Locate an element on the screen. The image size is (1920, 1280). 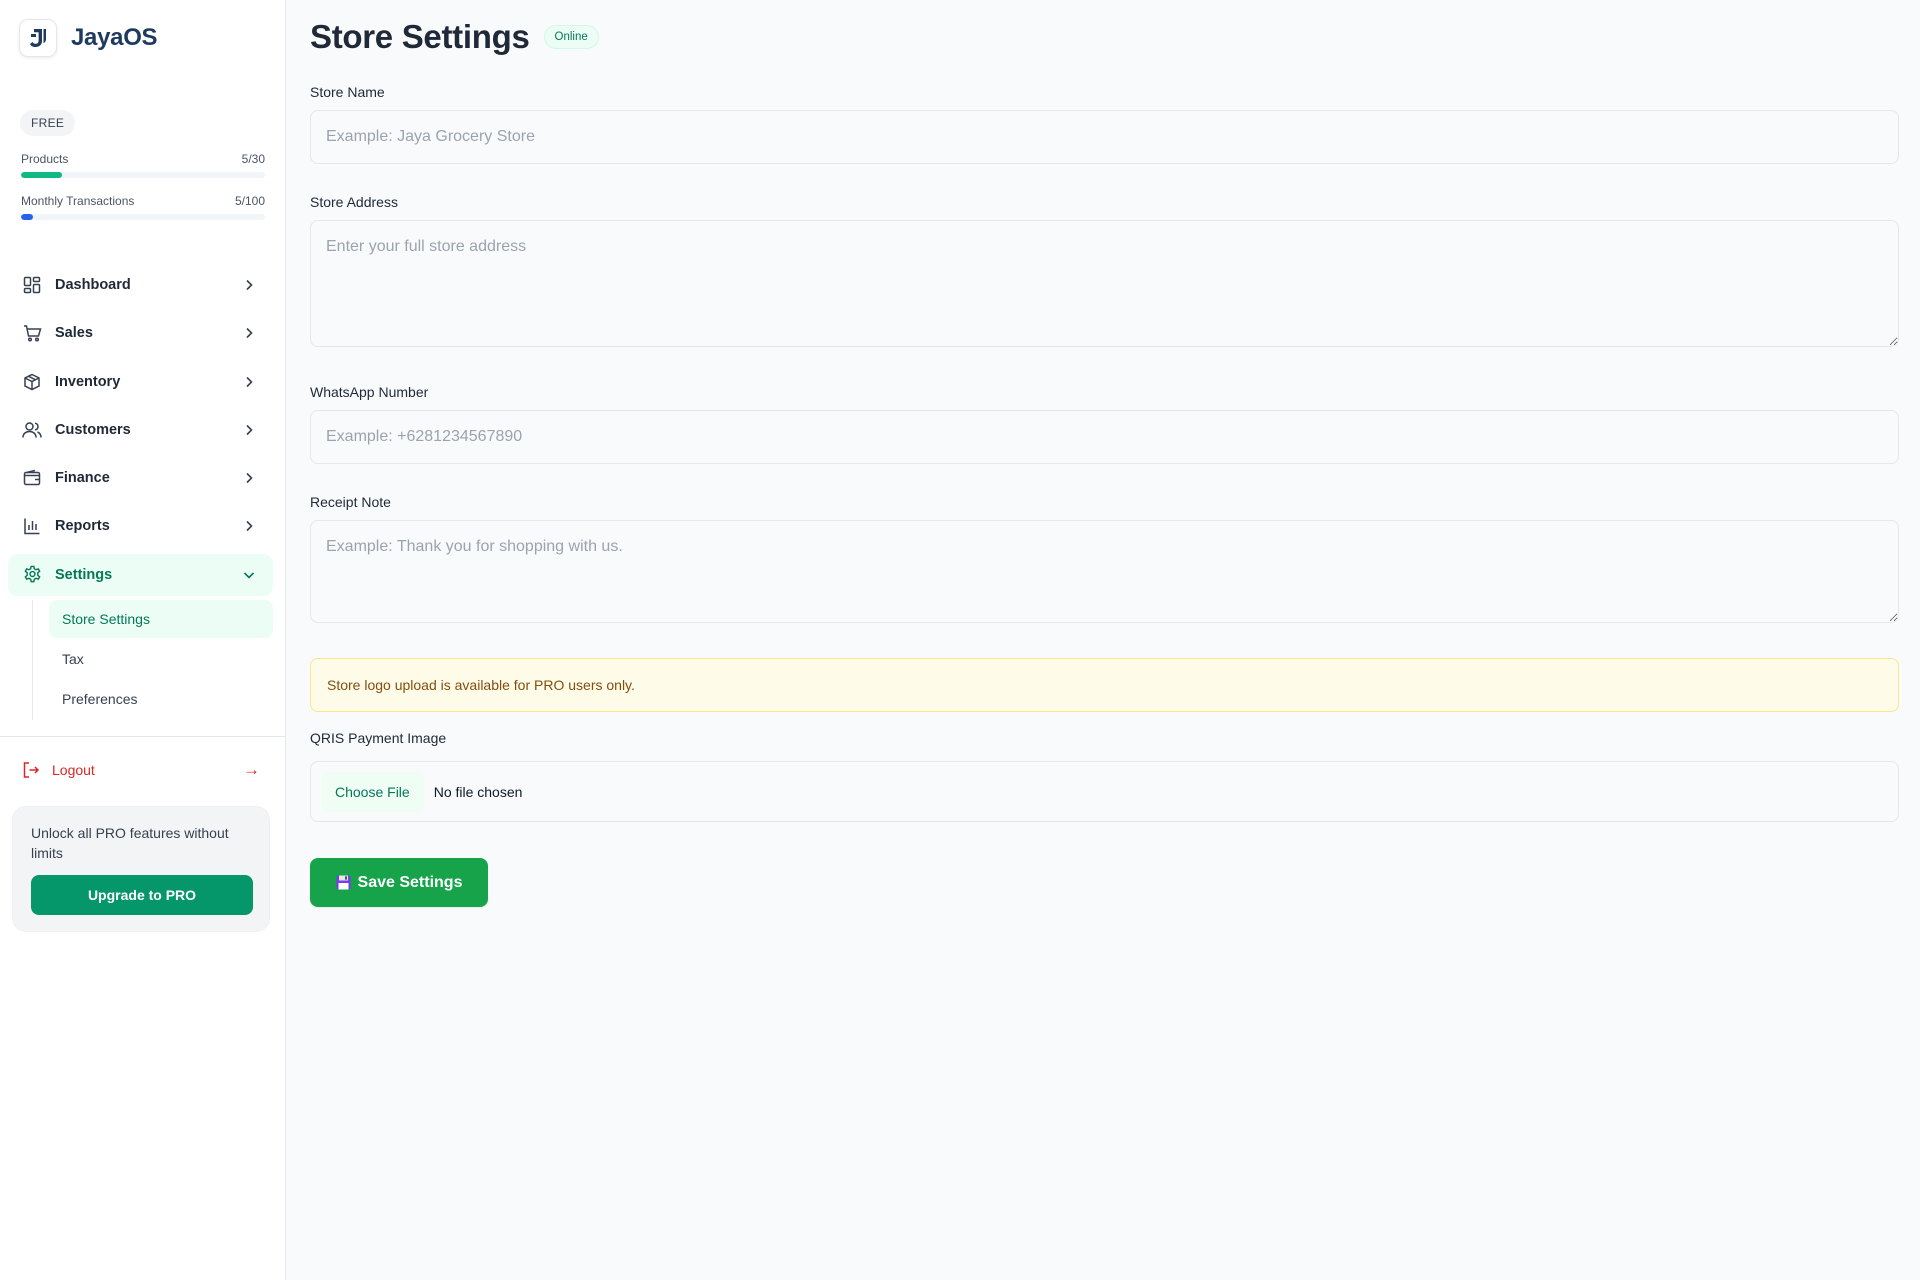
logout-label: Logout is located at coordinates (73, 770).